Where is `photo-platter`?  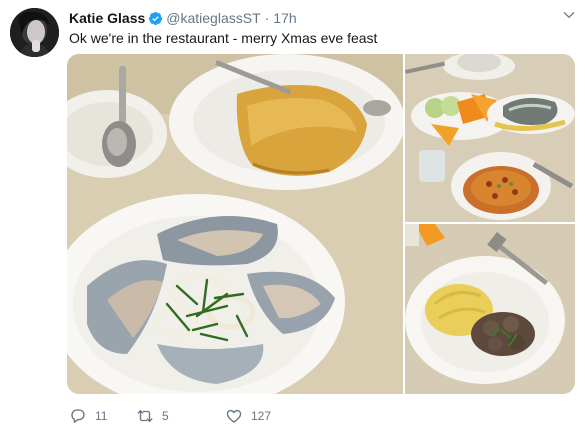 photo-platter is located at coordinates (490, 138).